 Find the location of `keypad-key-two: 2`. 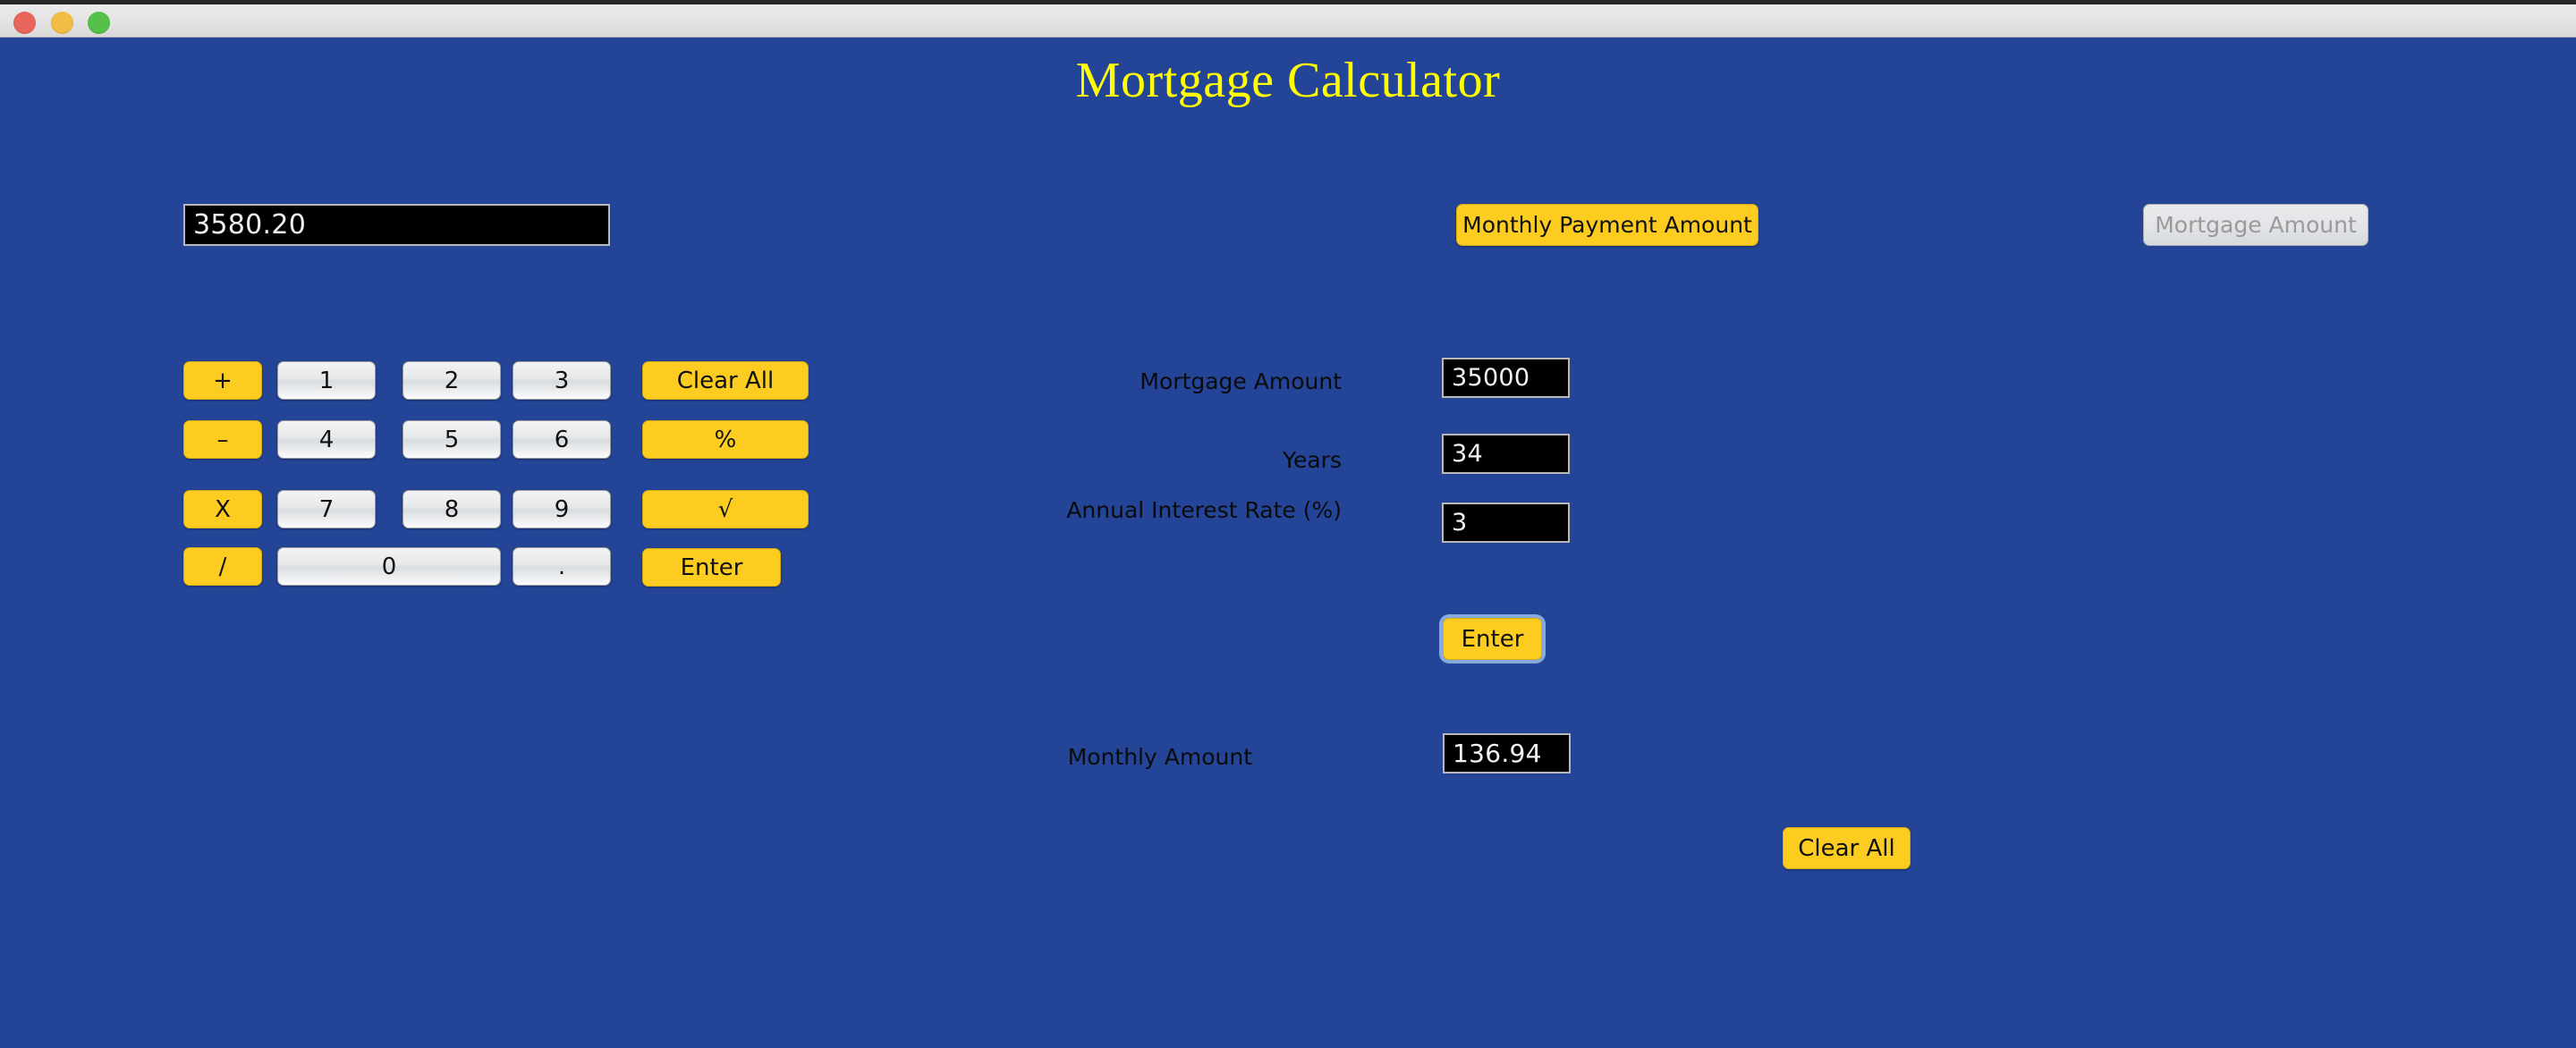

keypad-key-two: 2 is located at coordinates (451, 380).